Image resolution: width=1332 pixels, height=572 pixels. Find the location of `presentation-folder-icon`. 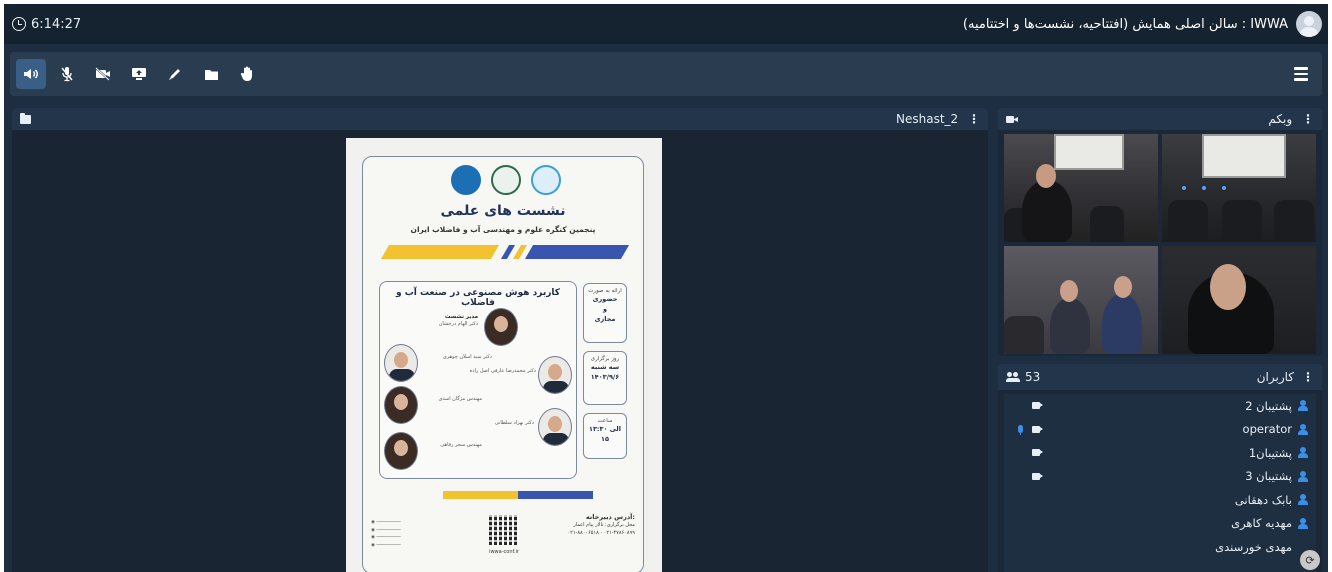

presentation-folder-icon is located at coordinates (25, 118).